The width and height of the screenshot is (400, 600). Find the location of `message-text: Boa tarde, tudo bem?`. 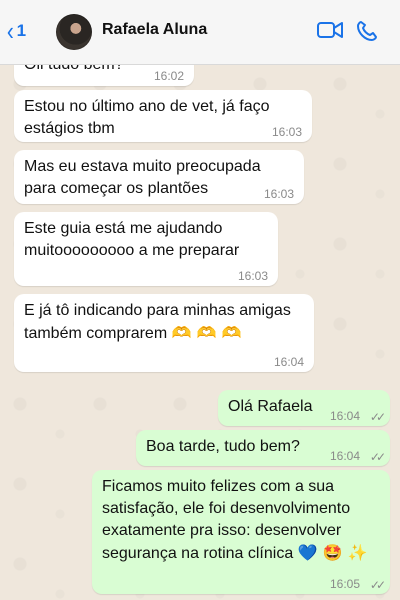

message-text: Boa tarde, tudo bem? is located at coordinates (223, 446).